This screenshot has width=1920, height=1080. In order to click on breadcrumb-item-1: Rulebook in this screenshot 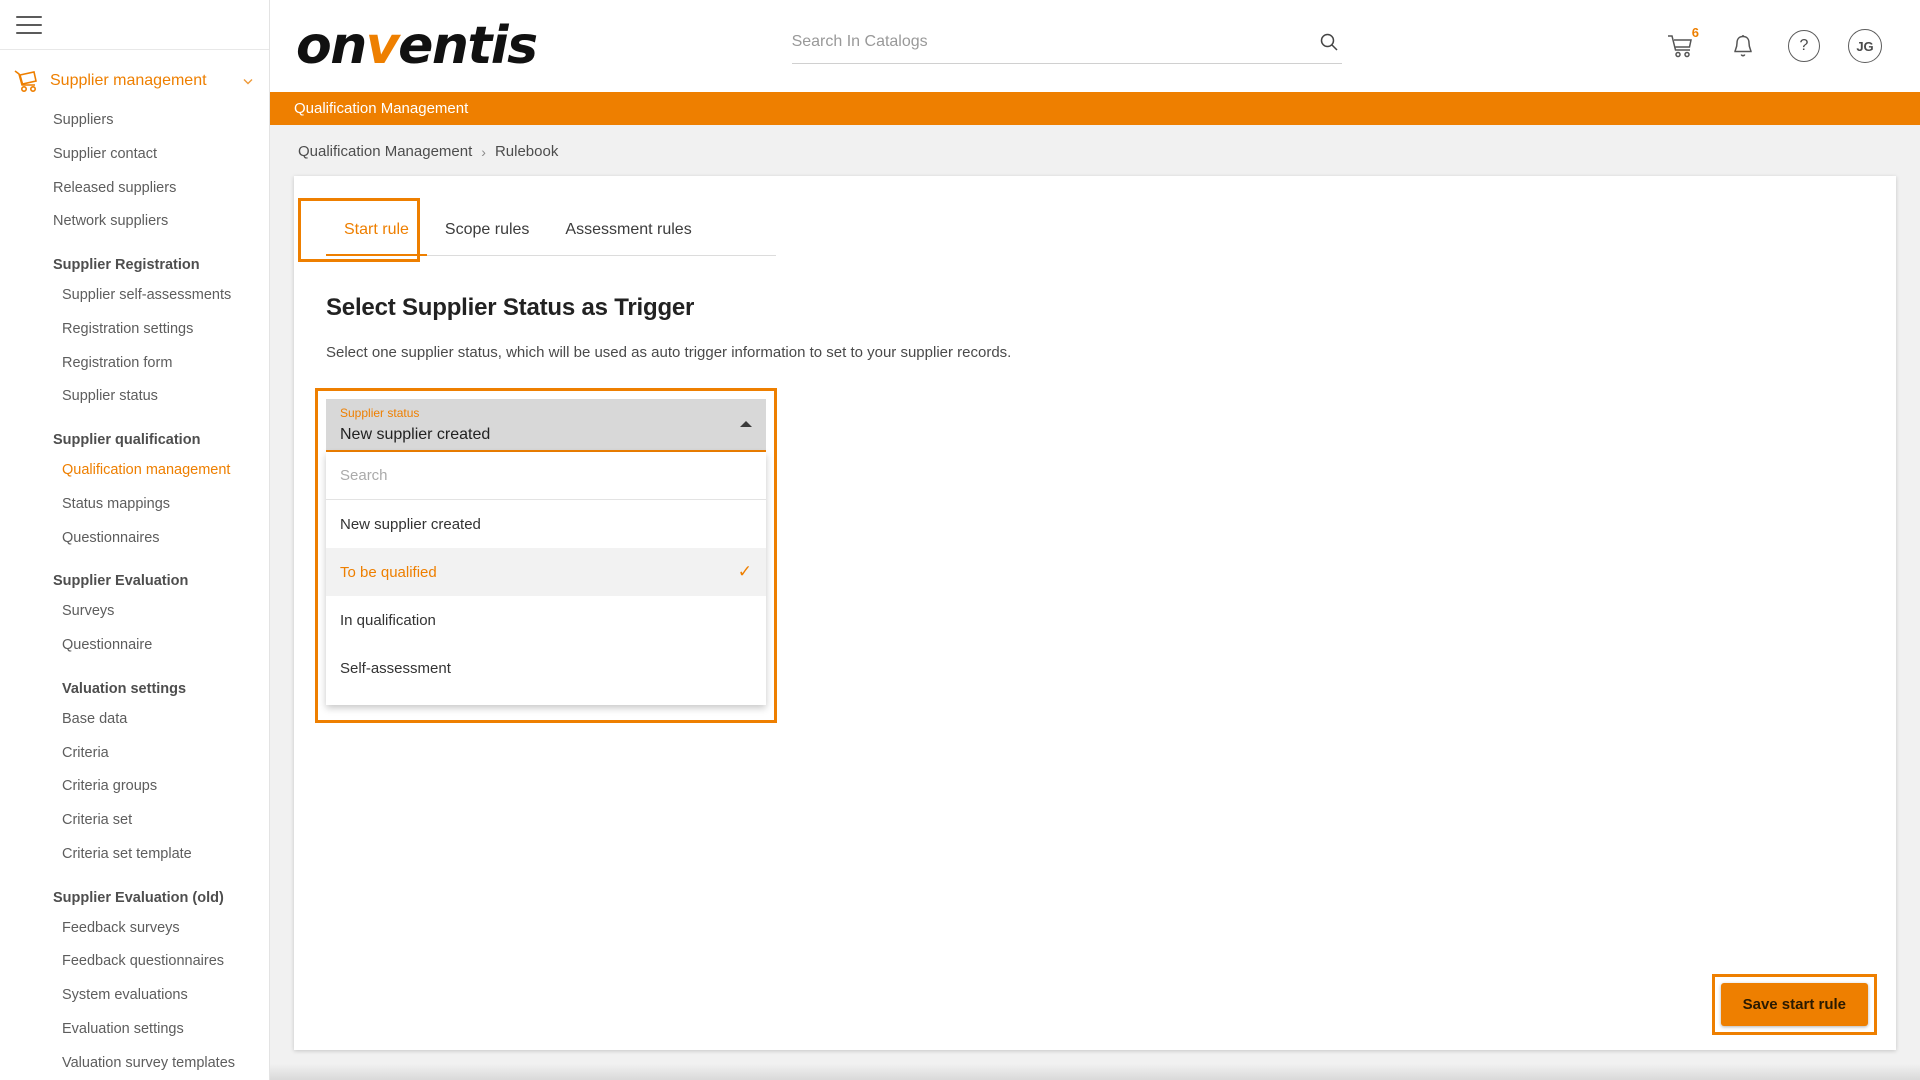, I will do `click(526, 151)`.